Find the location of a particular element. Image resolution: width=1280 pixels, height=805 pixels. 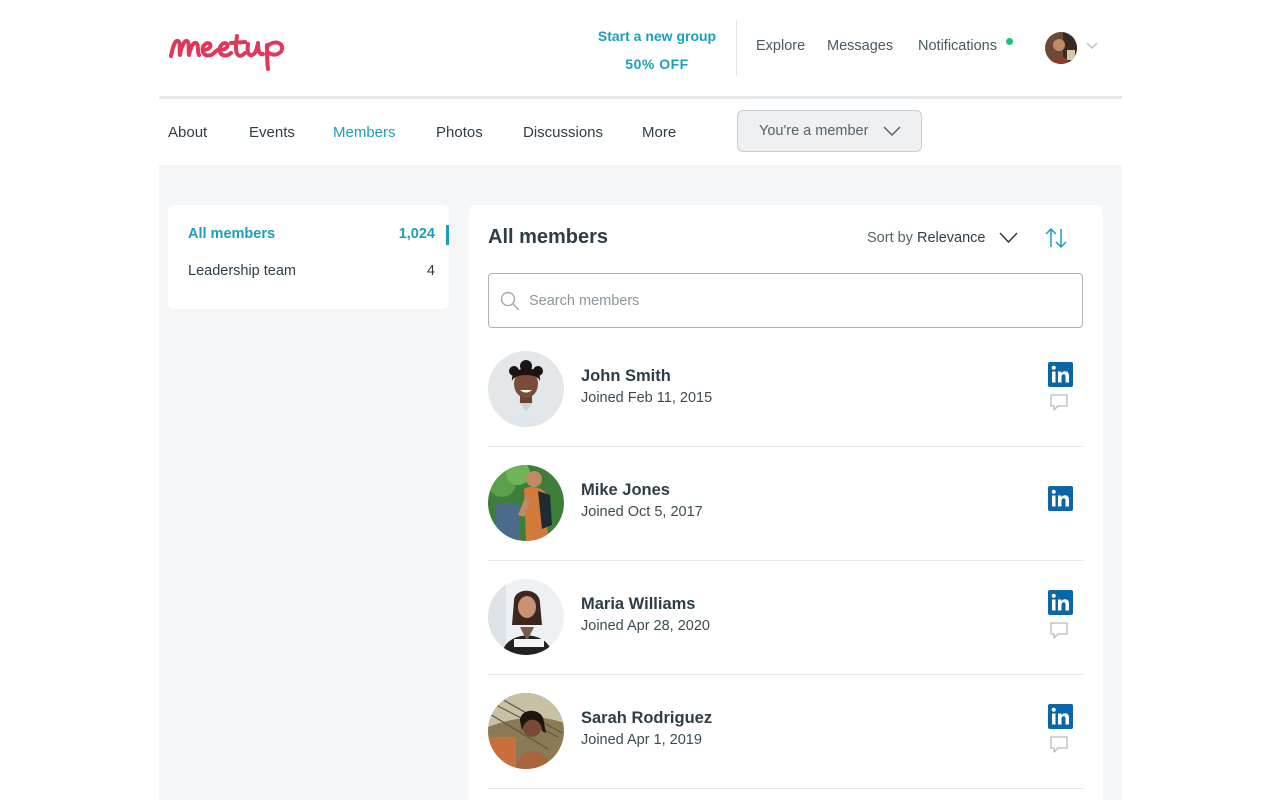

membership-dropdown-button: You're a member is located at coordinates (829, 131).